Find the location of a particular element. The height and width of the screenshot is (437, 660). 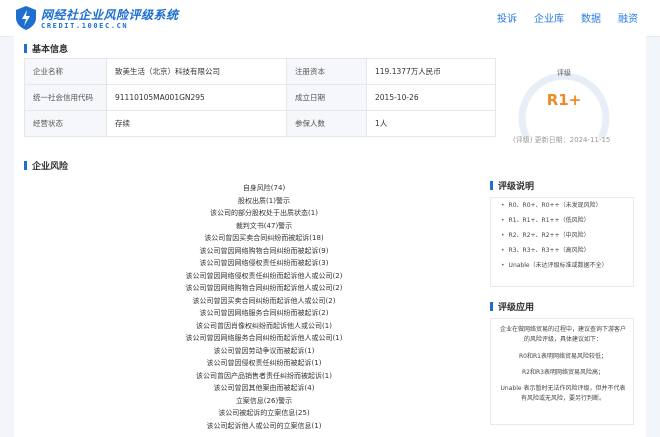

nav-complaint: 投诉 is located at coordinates (507, 17).